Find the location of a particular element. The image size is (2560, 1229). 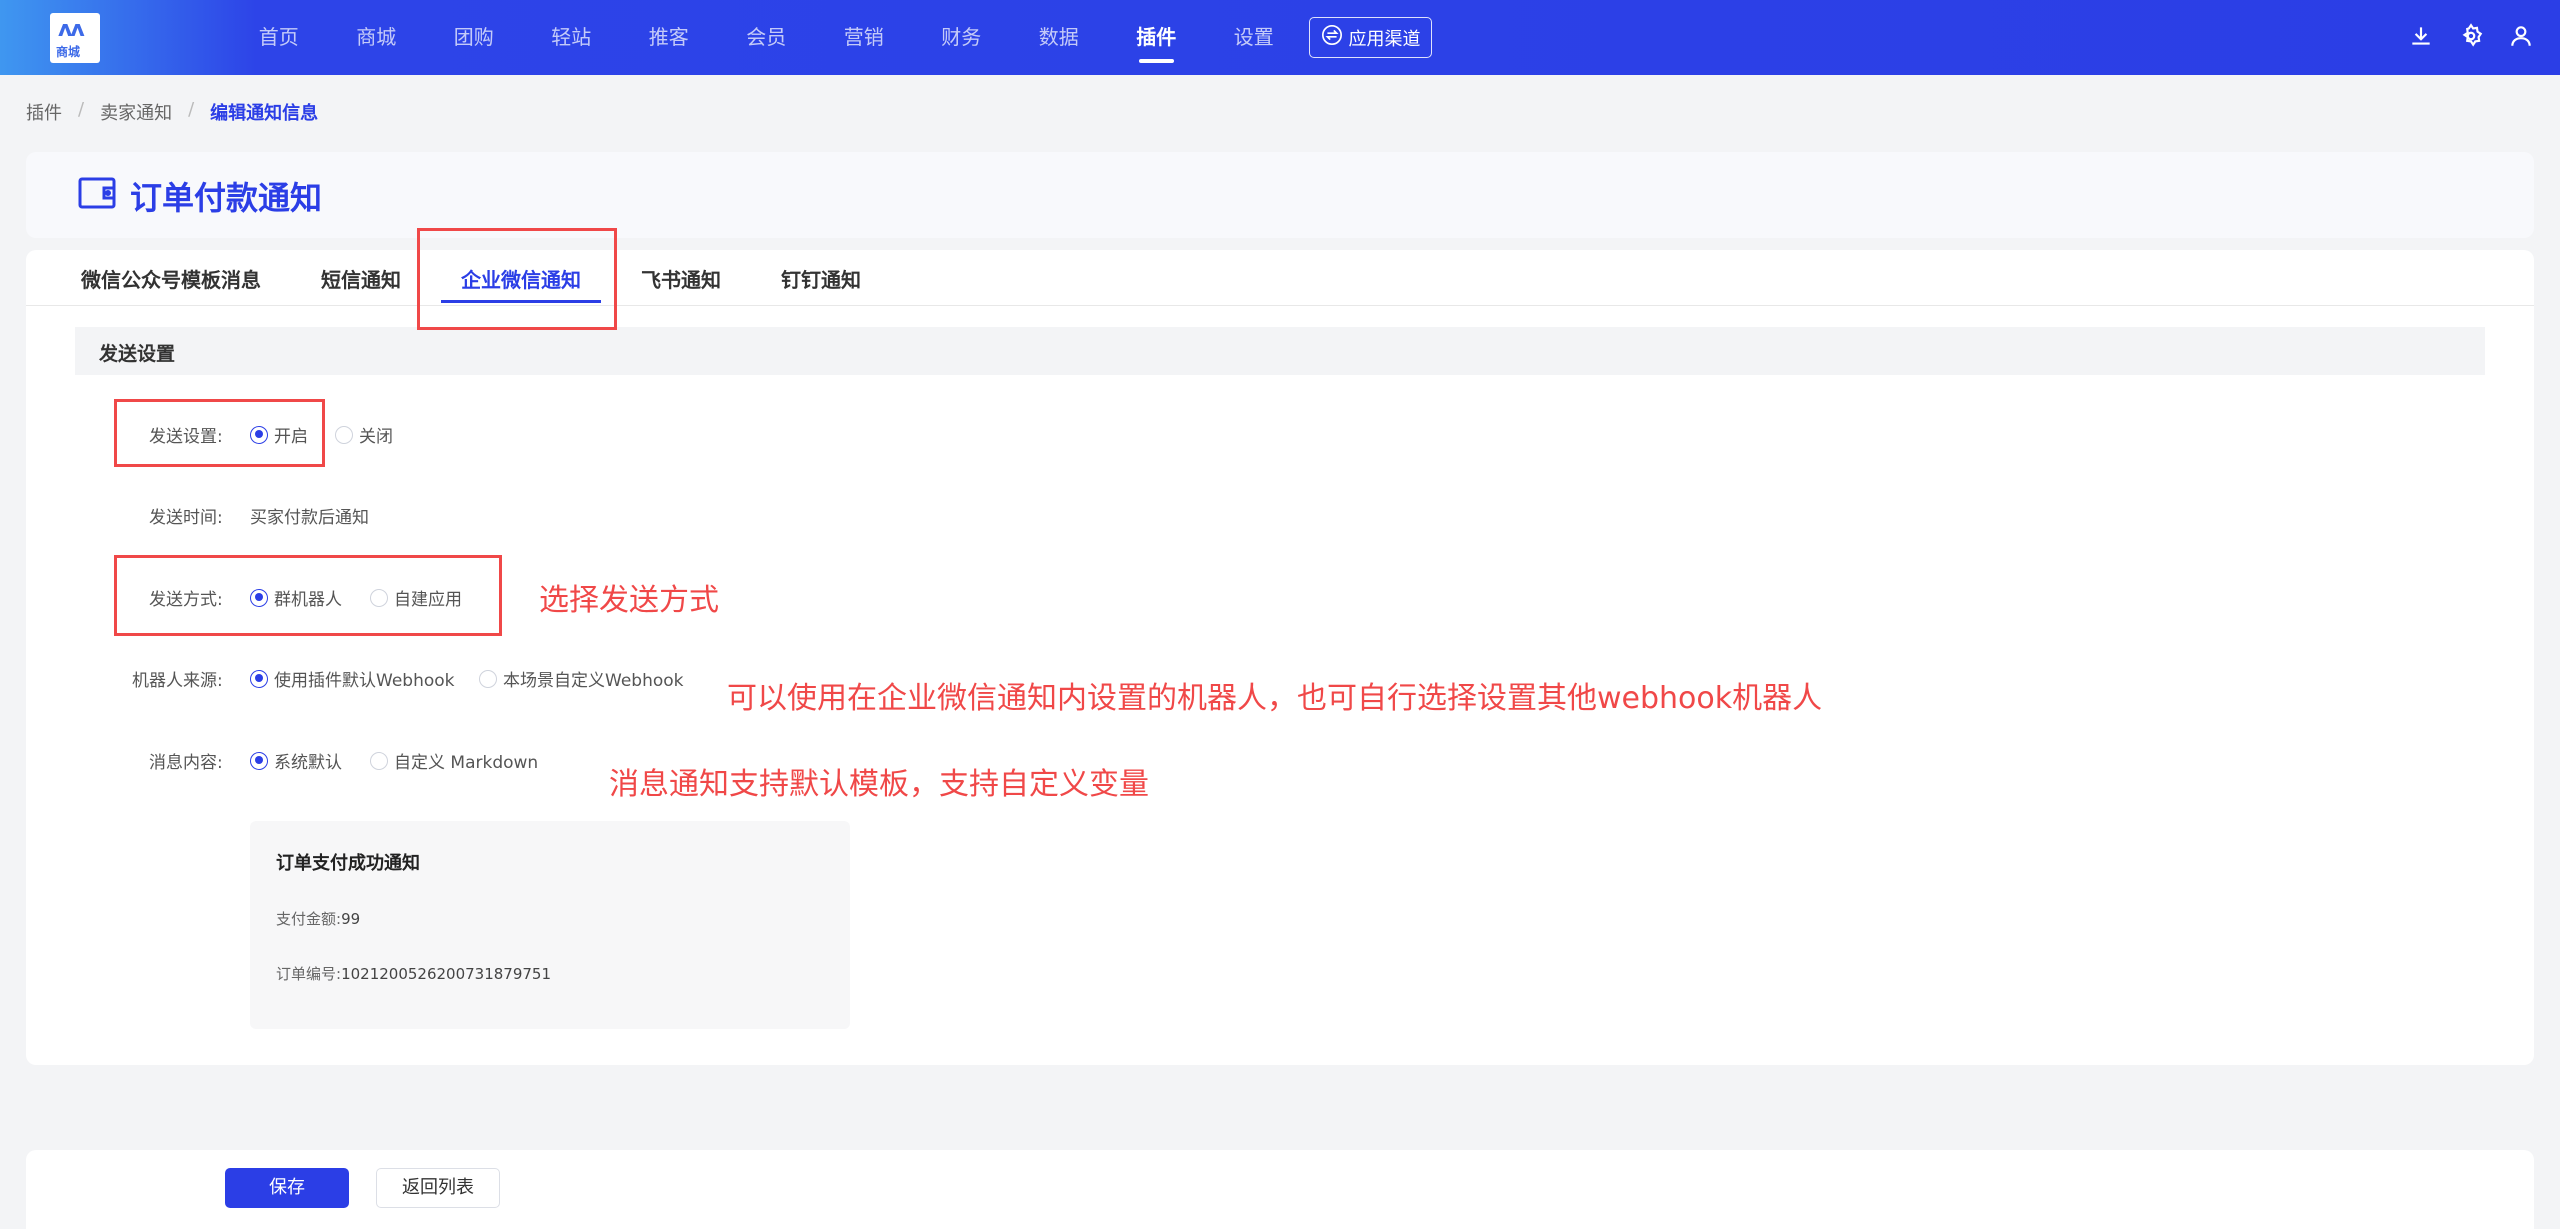

nav-item-groupbuy: 团购 is located at coordinates (474, 37).